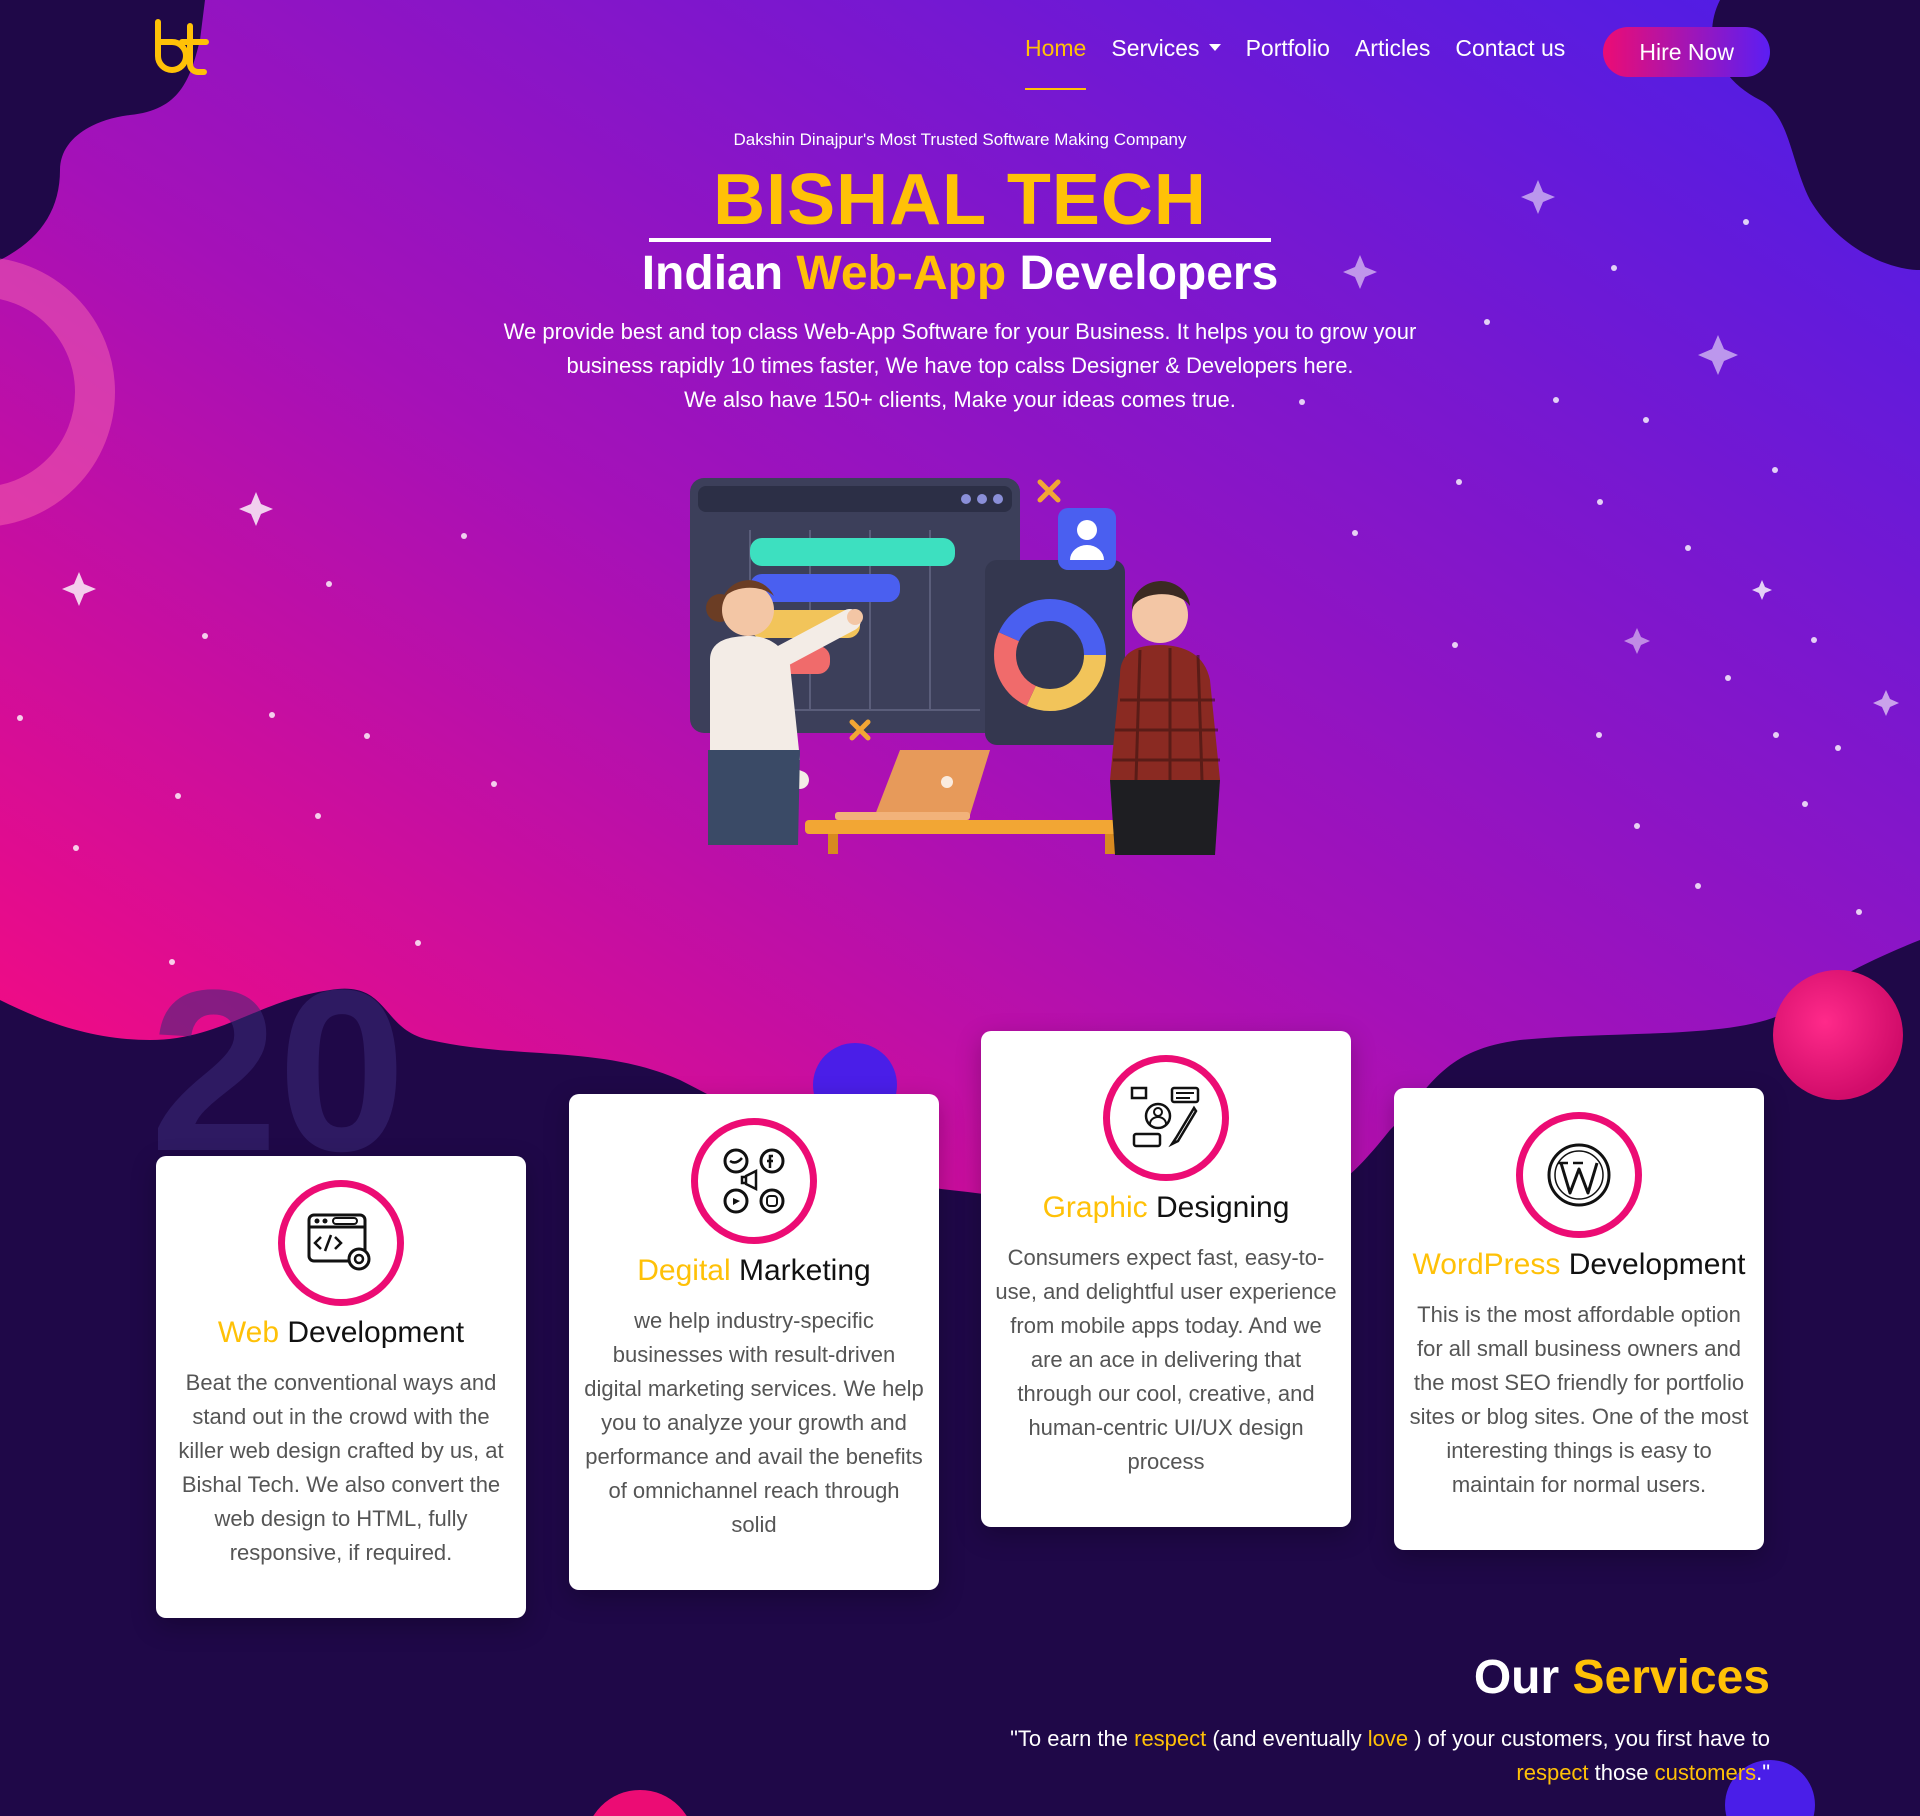 The width and height of the screenshot is (1920, 1816). What do you see at coordinates (1072, 1738) in the screenshot?
I see `quote-part-a: "To earn the` at bounding box center [1072, 1738].